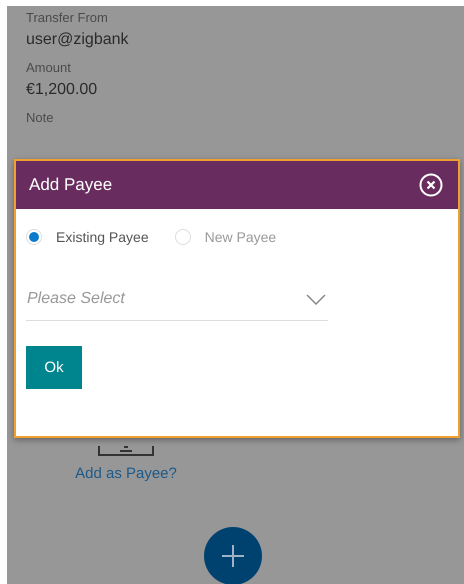 Image resolution: width=464 pixels, height=584 pixels. Describe the element at coordinates (78, 40) in the screenshot. I see `field-value: user@zigbank` at that location.